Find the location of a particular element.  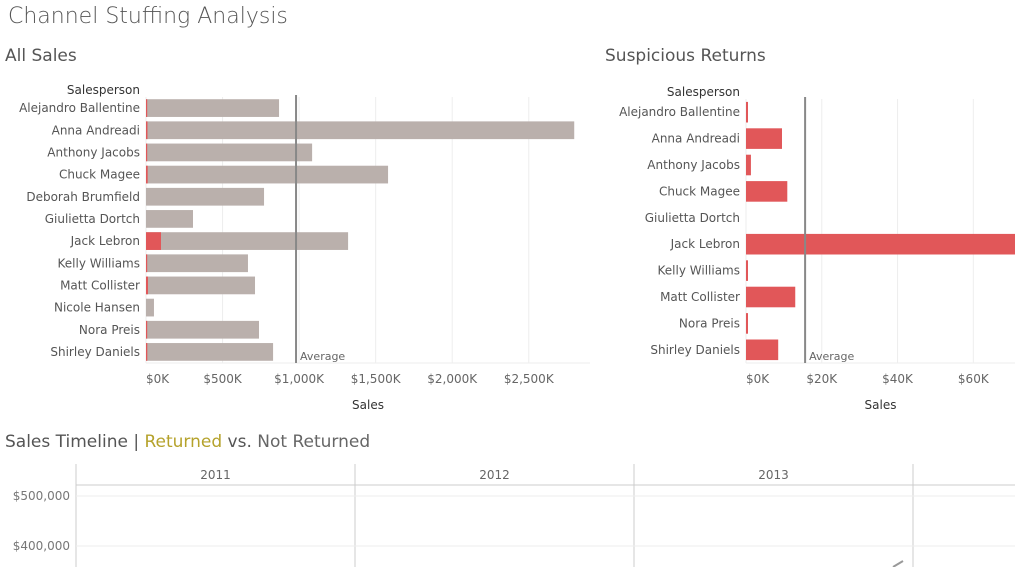

x-tick-label: $2,500K is located at coordinates (529, 379).